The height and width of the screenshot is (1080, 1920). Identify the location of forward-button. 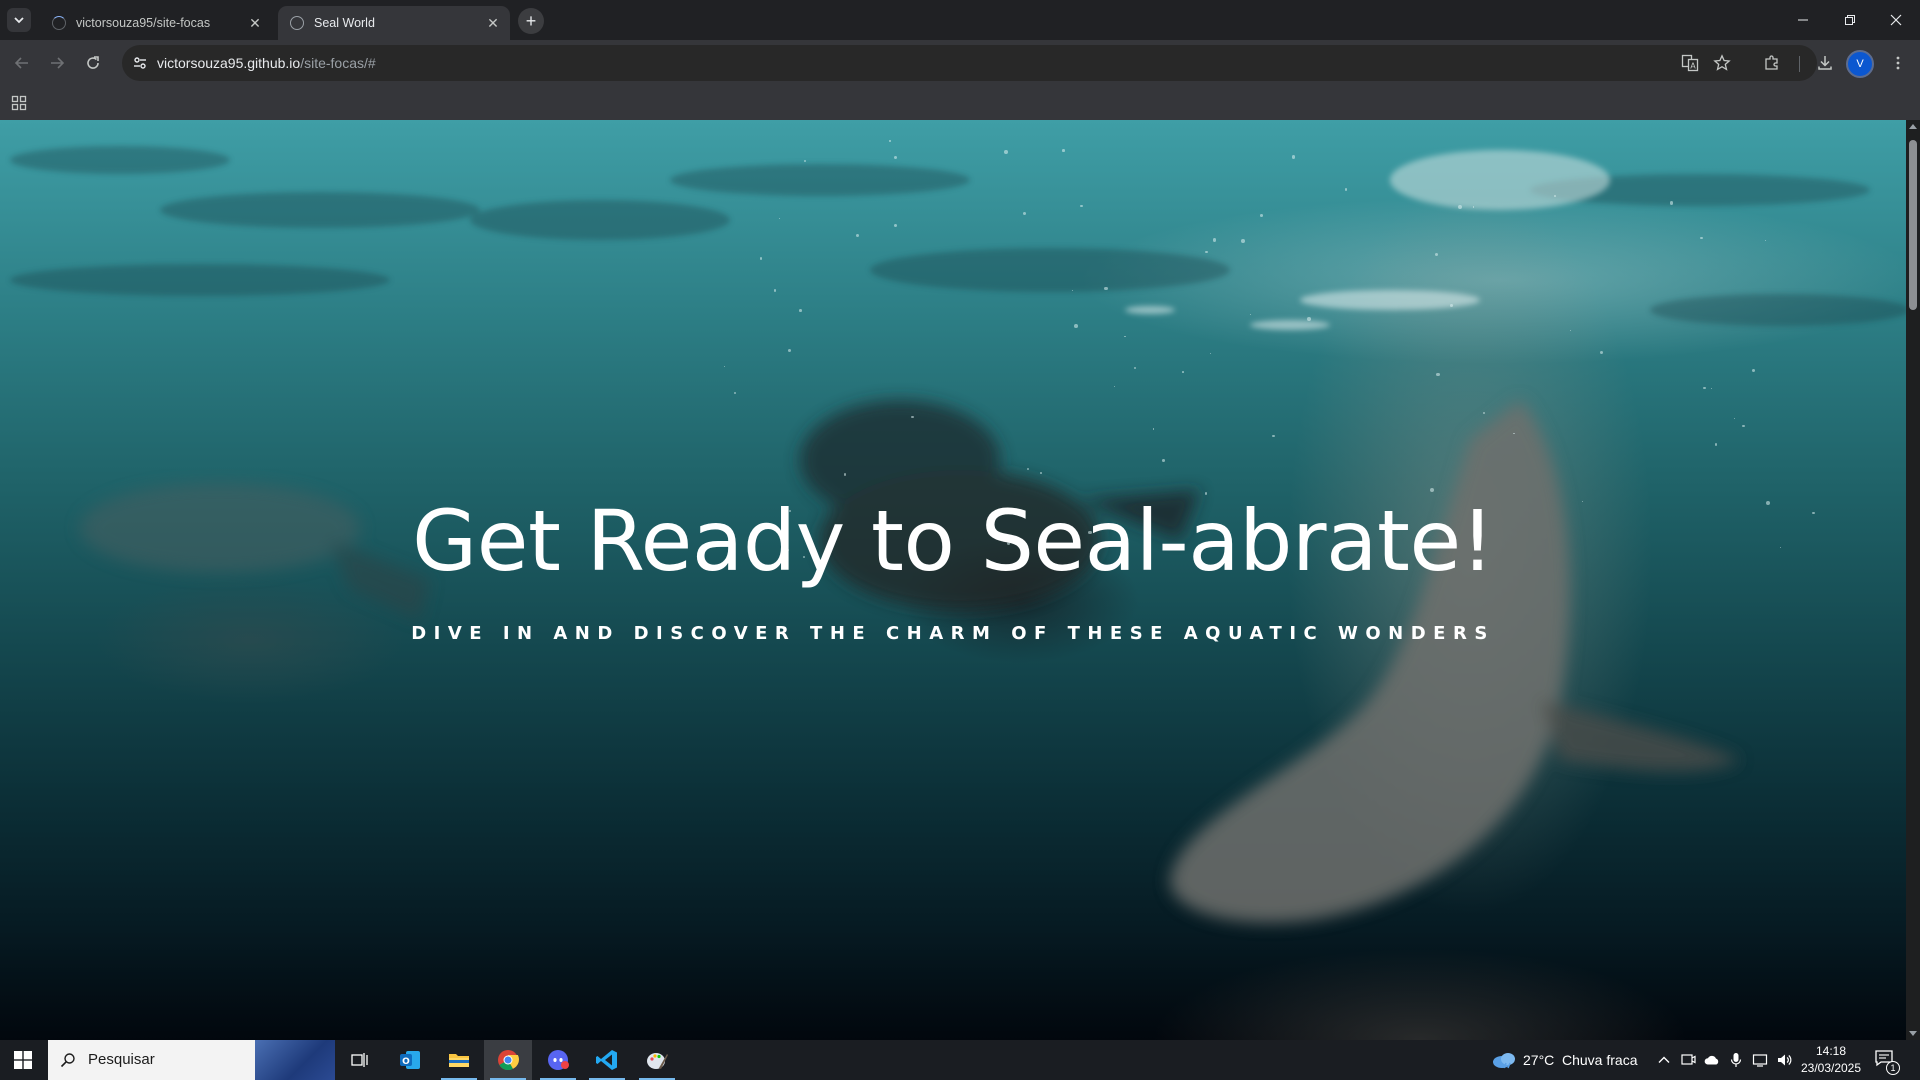
(57, 63).